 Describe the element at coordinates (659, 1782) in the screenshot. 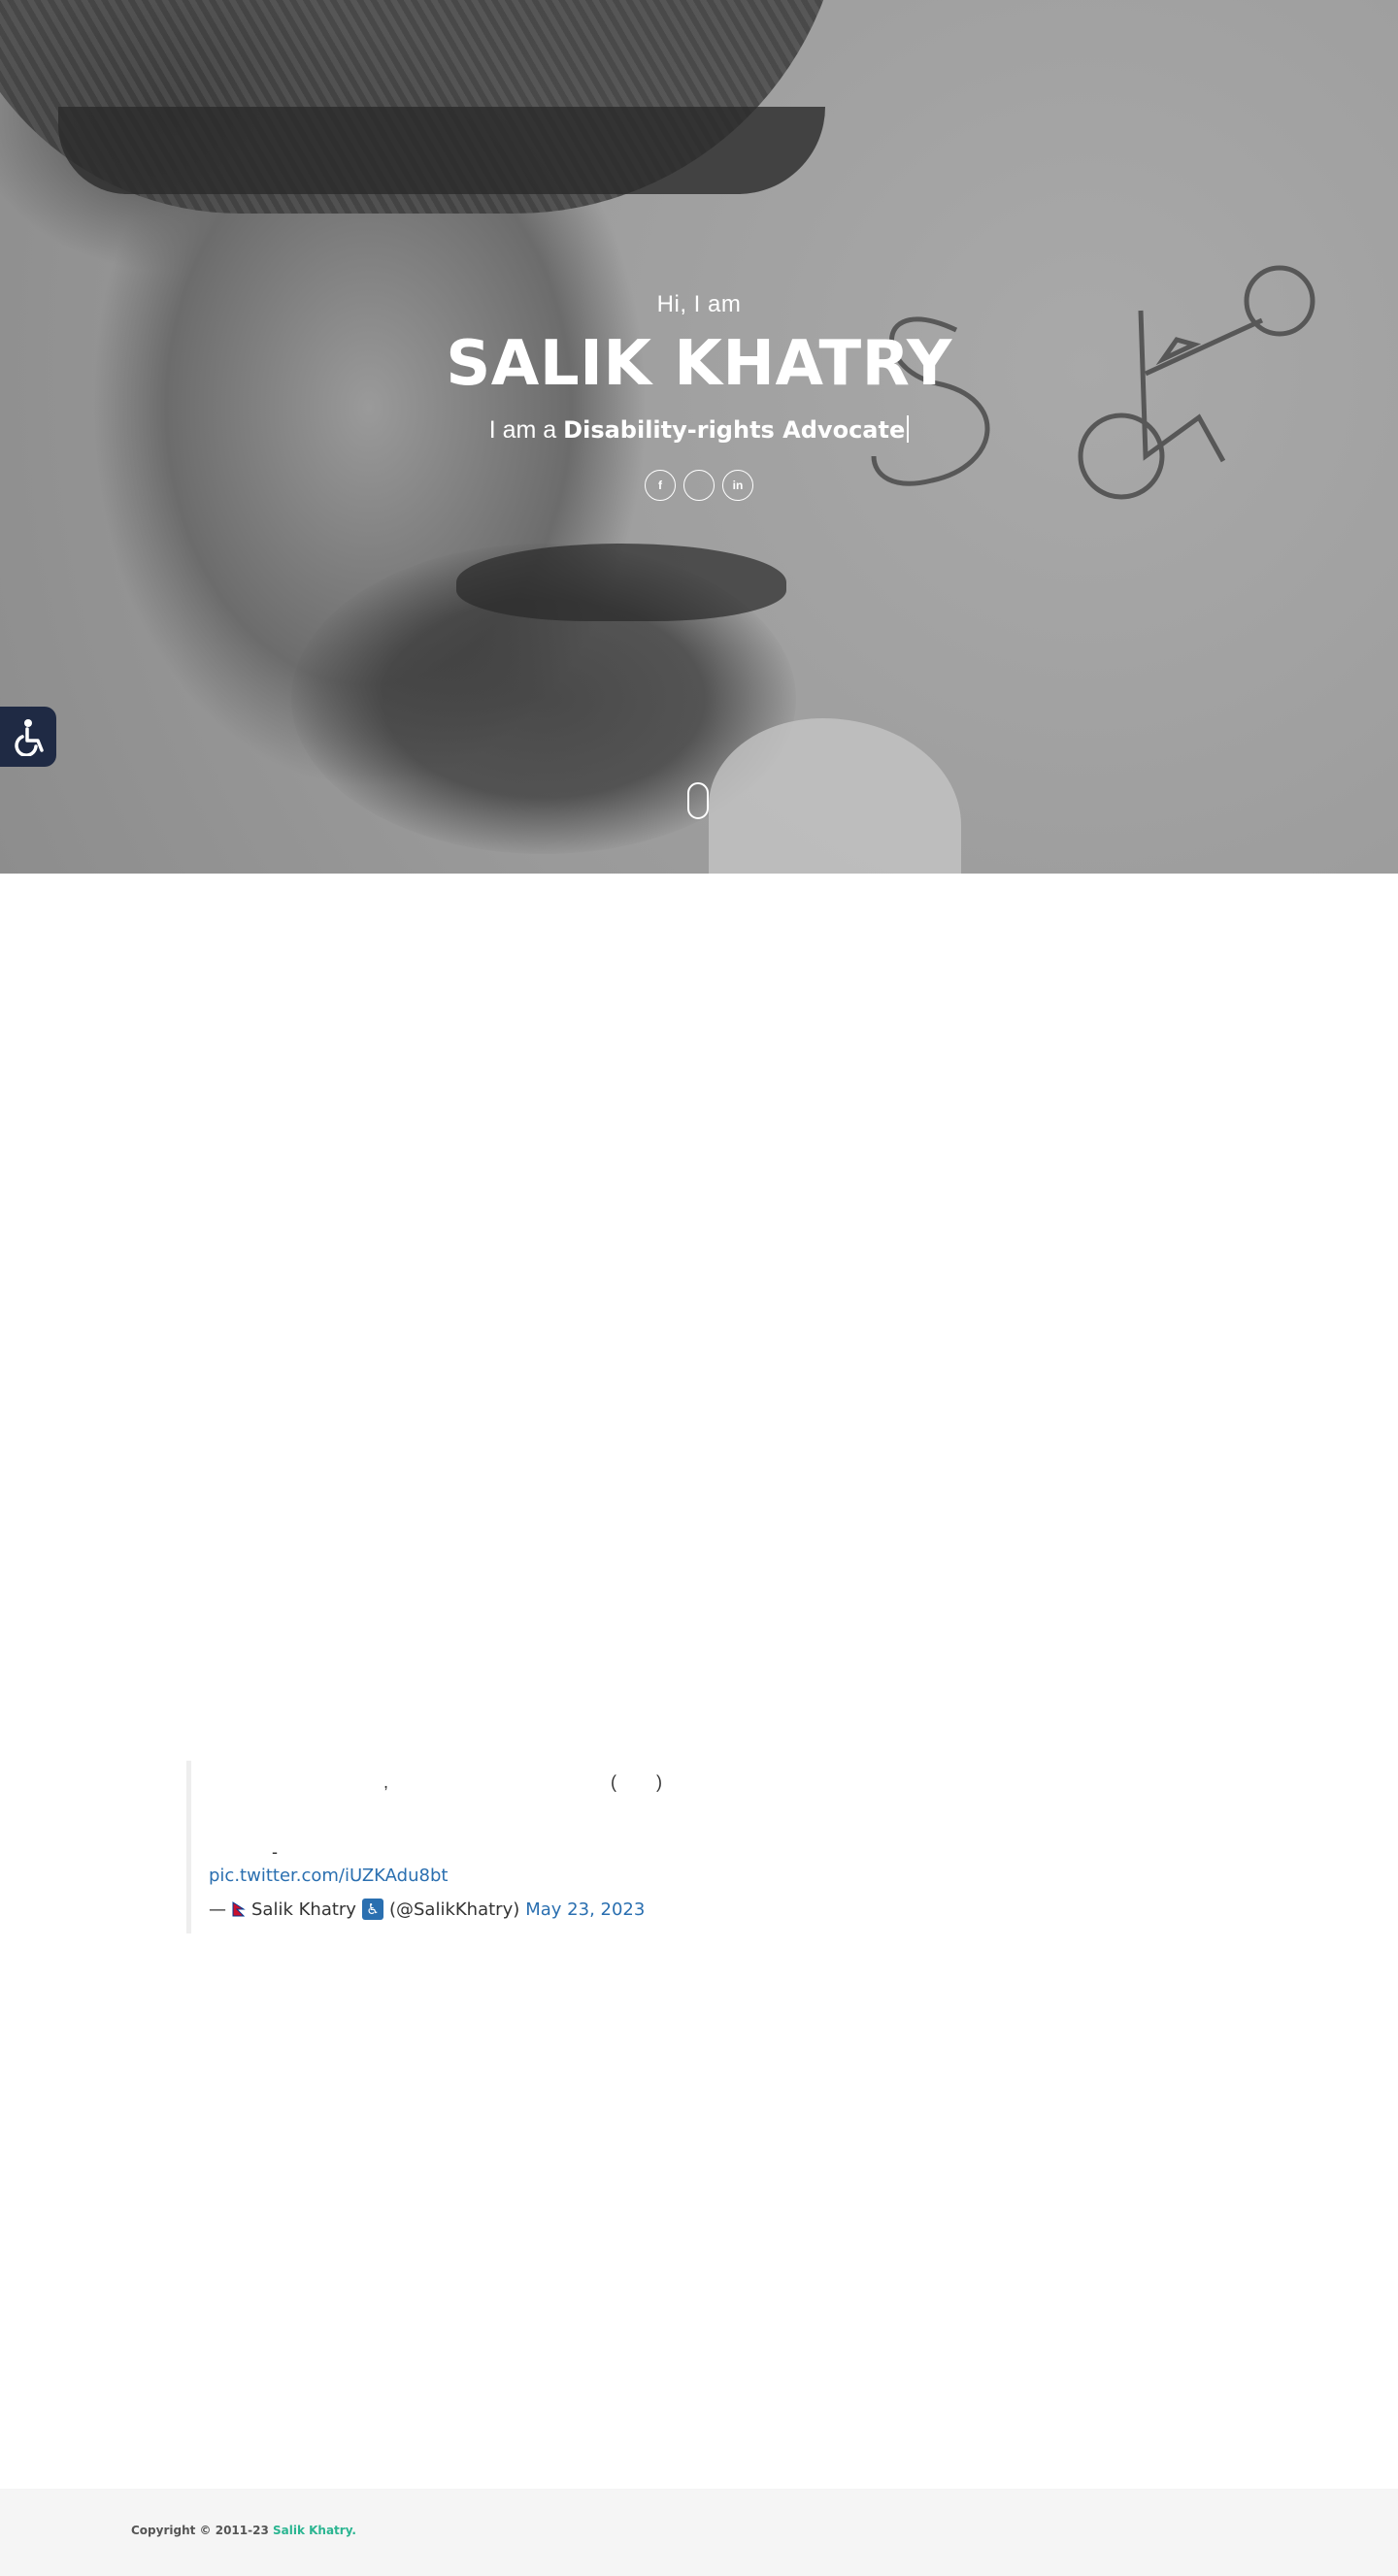

I see `tweet-text-paren-close: )` at that location.